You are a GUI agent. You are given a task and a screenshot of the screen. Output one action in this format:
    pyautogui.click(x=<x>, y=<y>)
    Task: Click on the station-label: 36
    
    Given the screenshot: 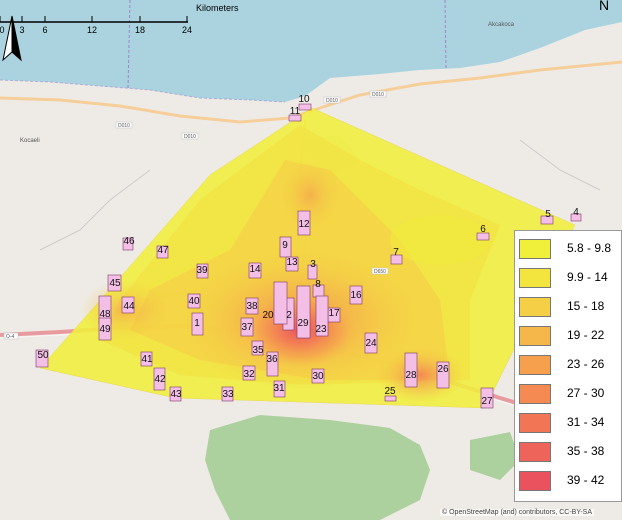 What is the action you would take?
    pyautogui.click(x=272, y=359)
    